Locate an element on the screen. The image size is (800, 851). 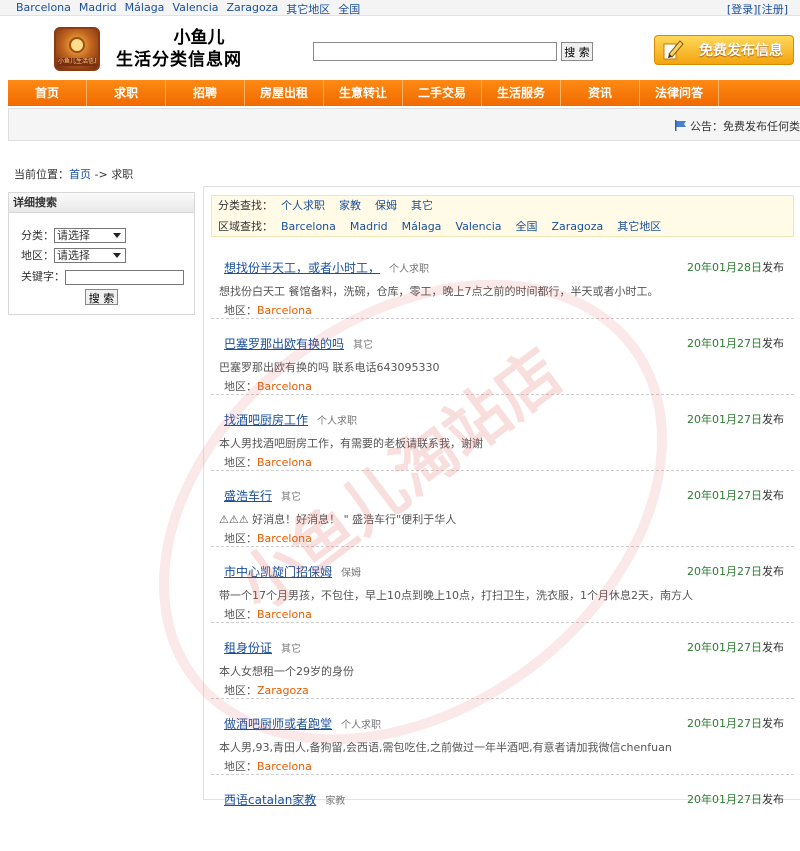
listing-title: 想找份半天工，或者小时工， is located at coordinates (302, 268).